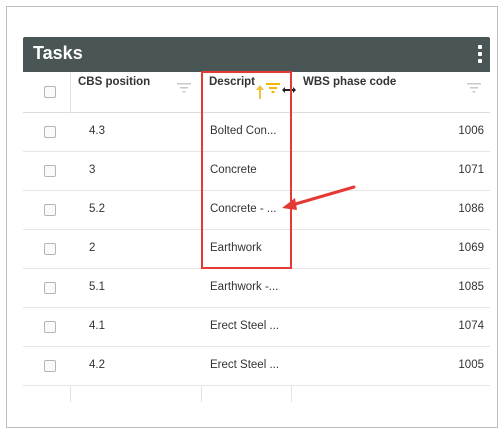 This screenshot has width=504, height=428. I want to click on cbs-cell: 2, so click(92, 248).